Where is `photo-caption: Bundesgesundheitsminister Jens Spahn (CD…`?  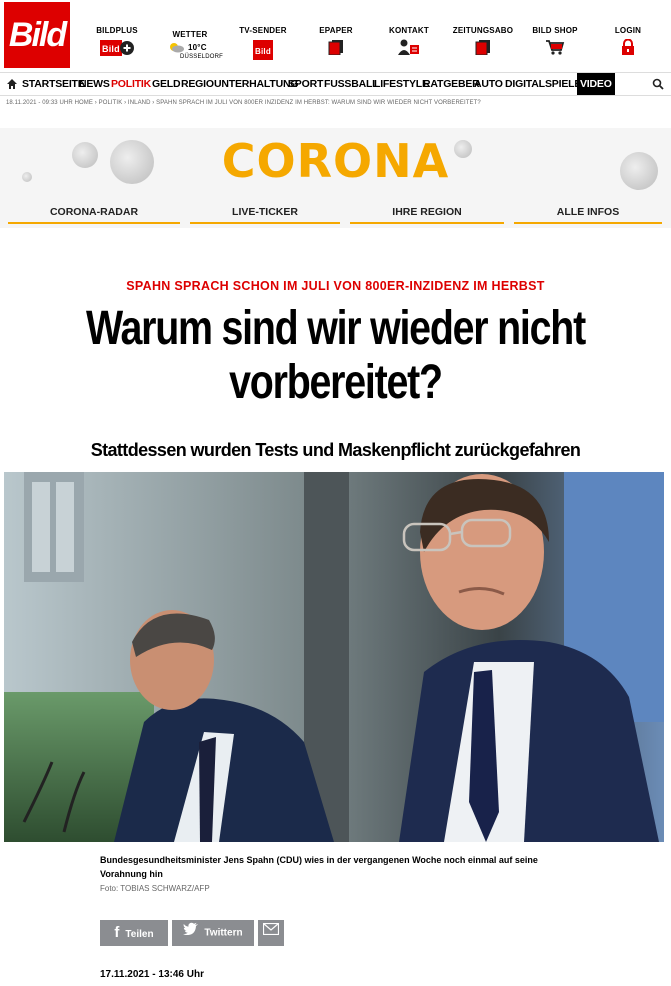
photo-caption: Bundesgesundheitsminister Jens Spahn (CD… is located at coordinates (319, 867).